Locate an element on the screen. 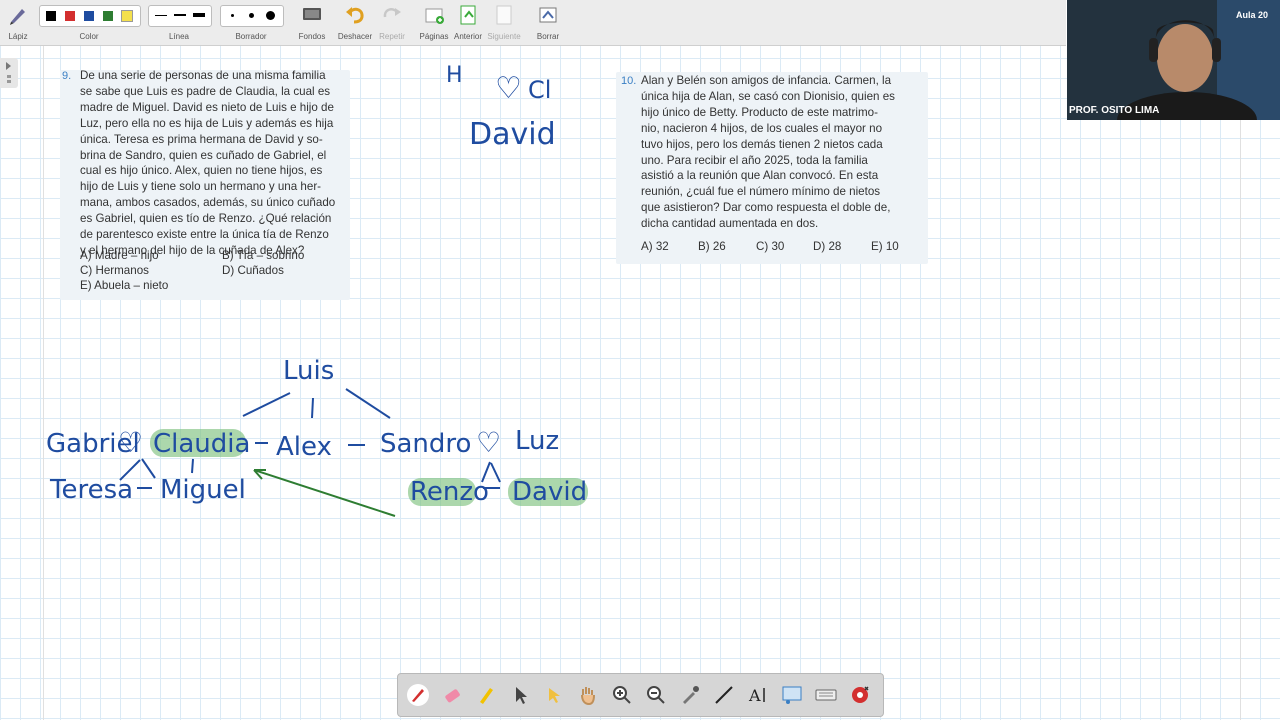 This screenshot has height=720, width=1280. note-heart-icon: ♡ is located at coordinates (508, 88).